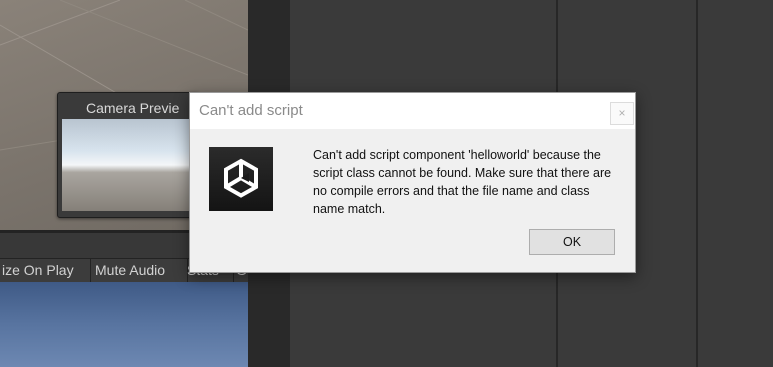  I want to click on close-button: ×, so click(622, 113).